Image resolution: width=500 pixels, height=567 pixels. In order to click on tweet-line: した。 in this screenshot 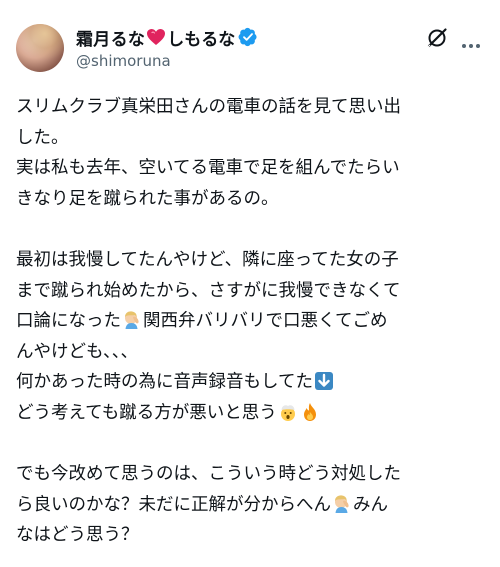, I will do `click(42, 137)`.